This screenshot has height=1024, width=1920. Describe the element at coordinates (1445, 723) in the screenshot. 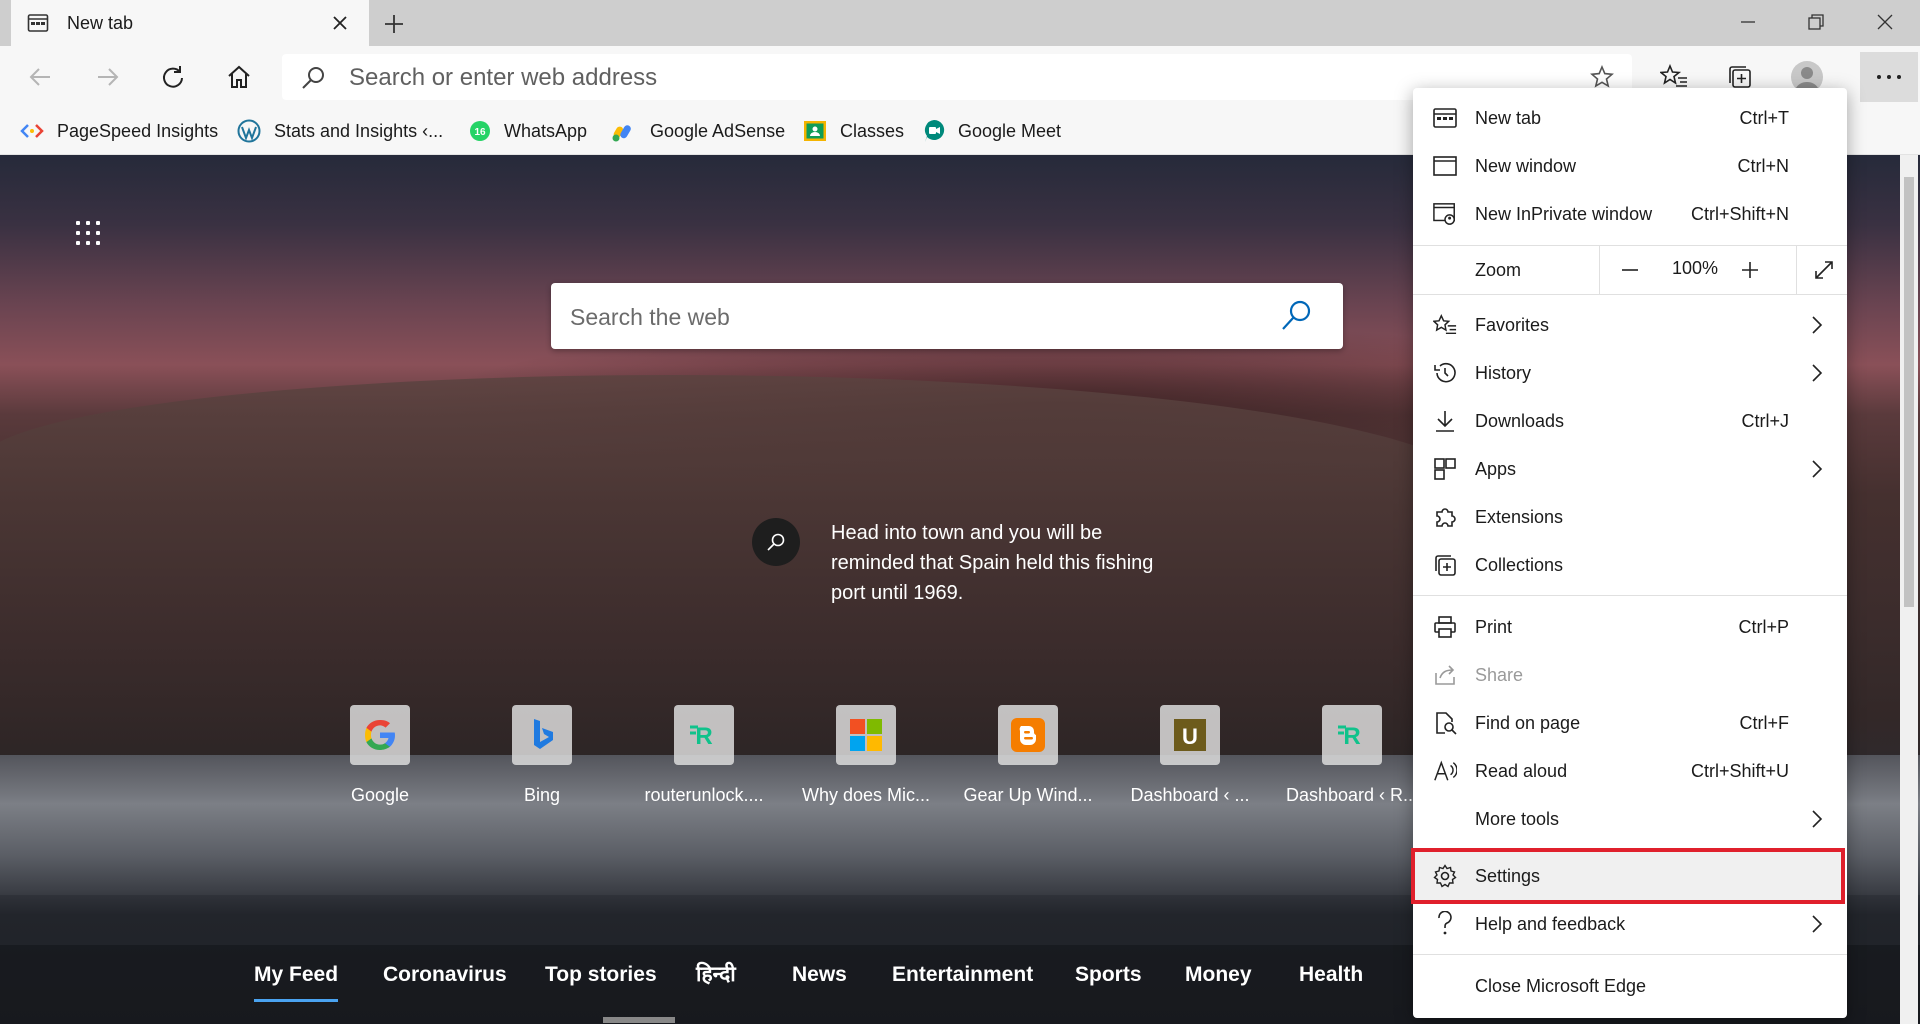

I see `find-on-page-icon` at that location.